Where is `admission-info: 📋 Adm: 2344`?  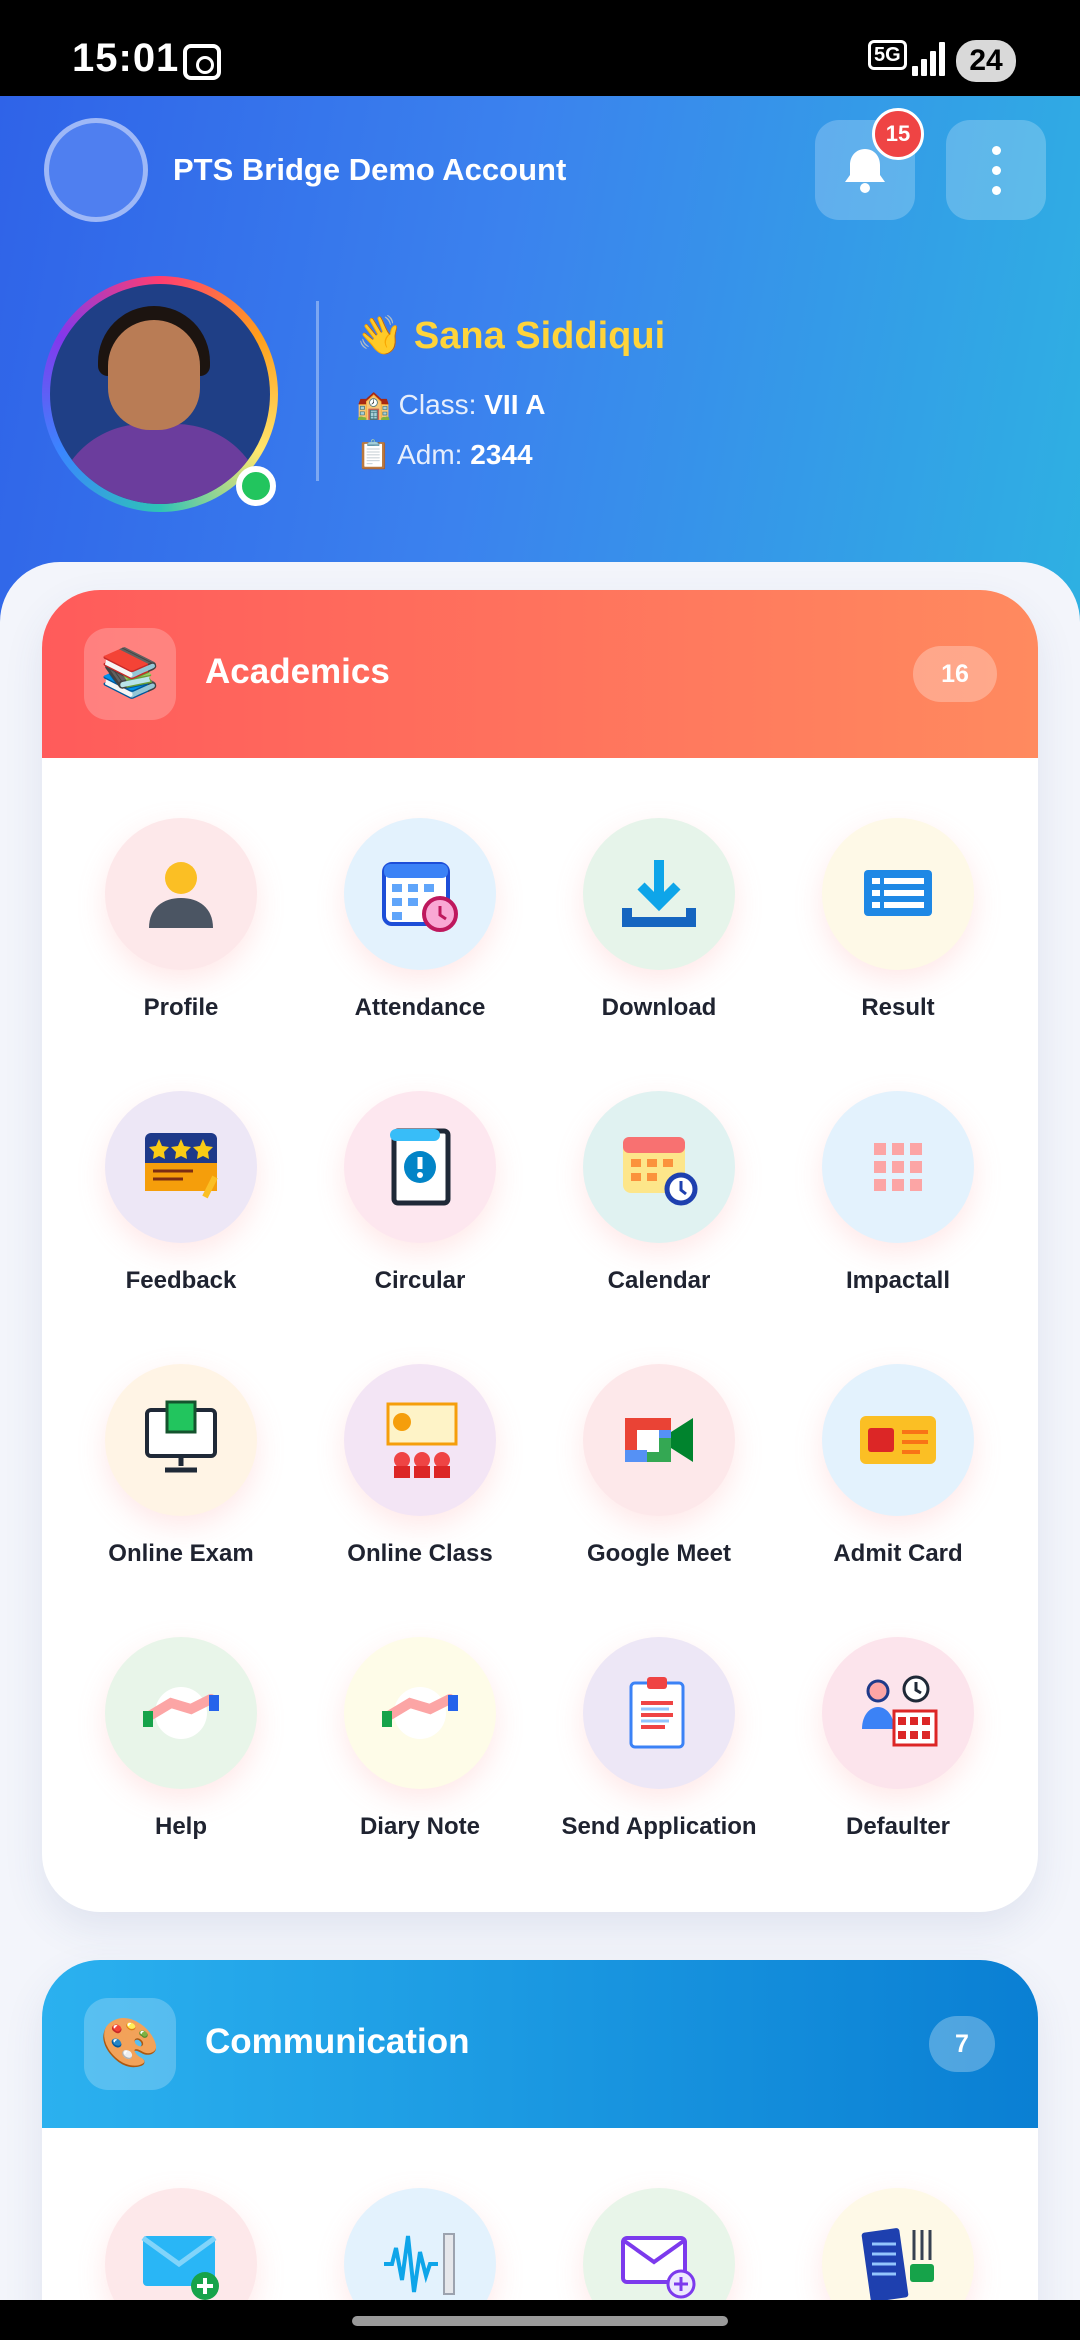
admission-info: 📋 Adm: 2344 is located at coordinates (444, 454).